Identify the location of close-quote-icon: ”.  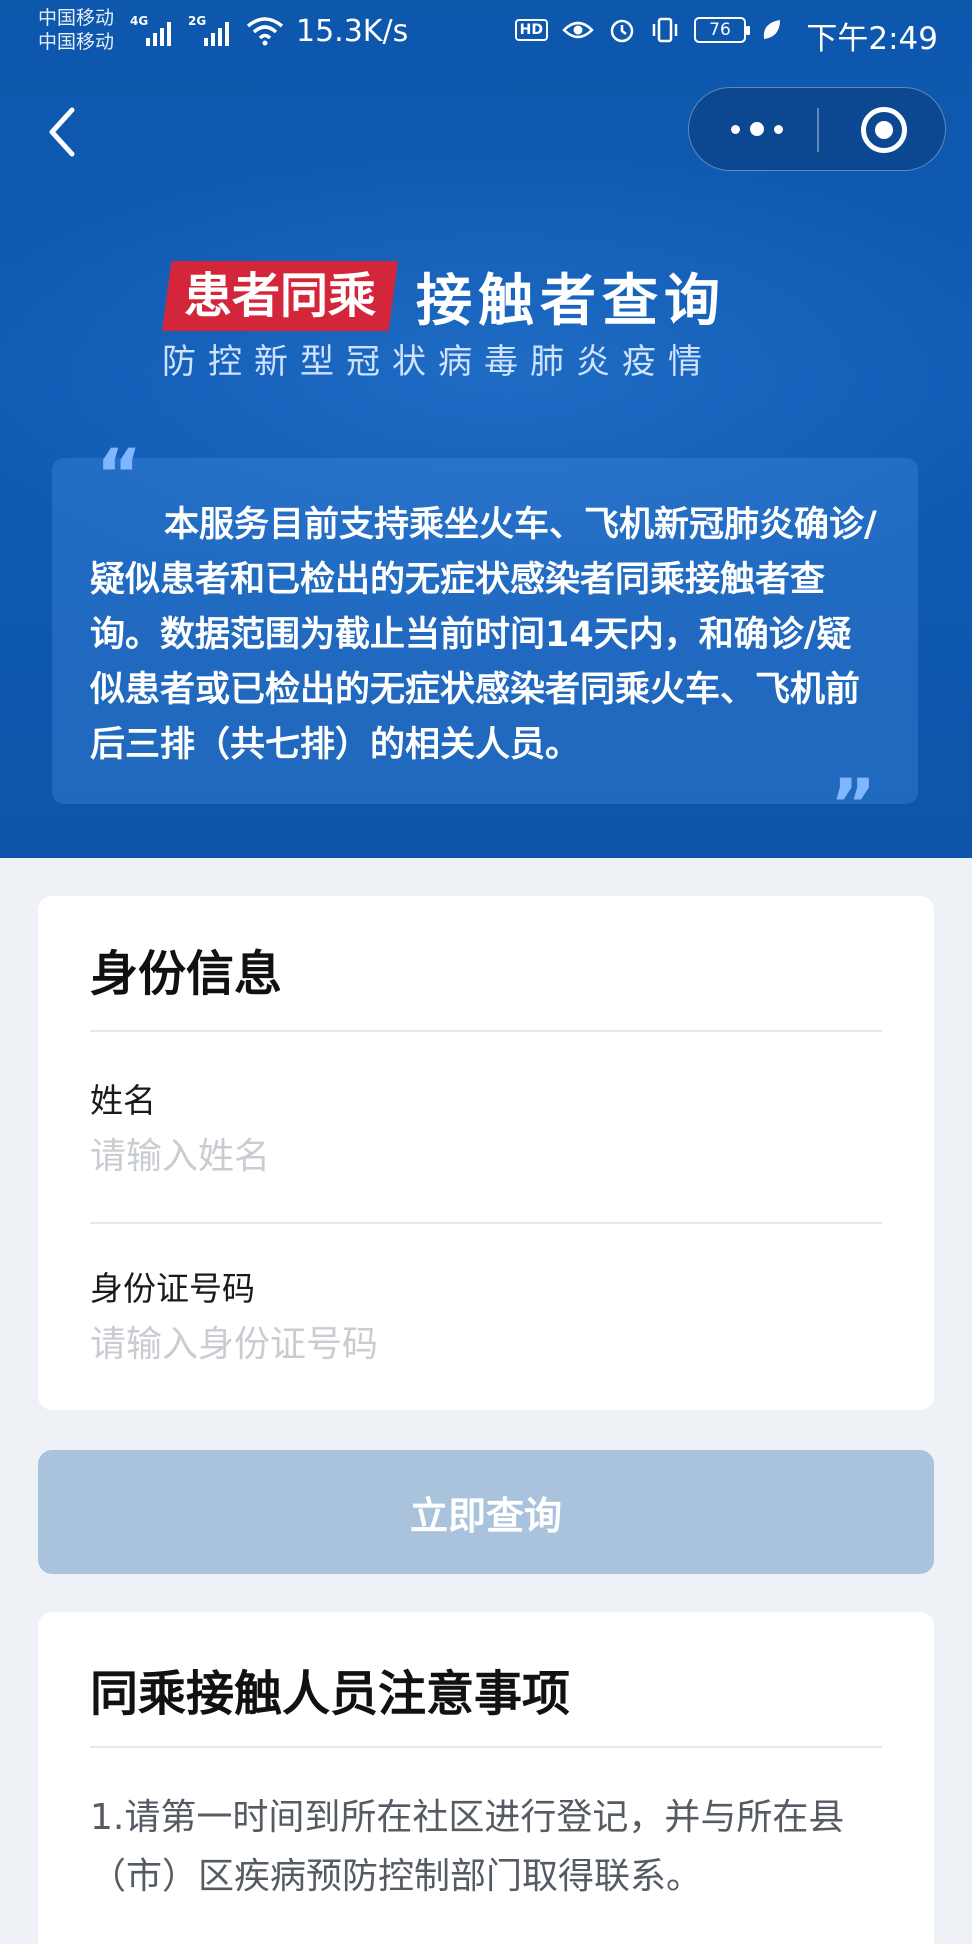
(853, 805).